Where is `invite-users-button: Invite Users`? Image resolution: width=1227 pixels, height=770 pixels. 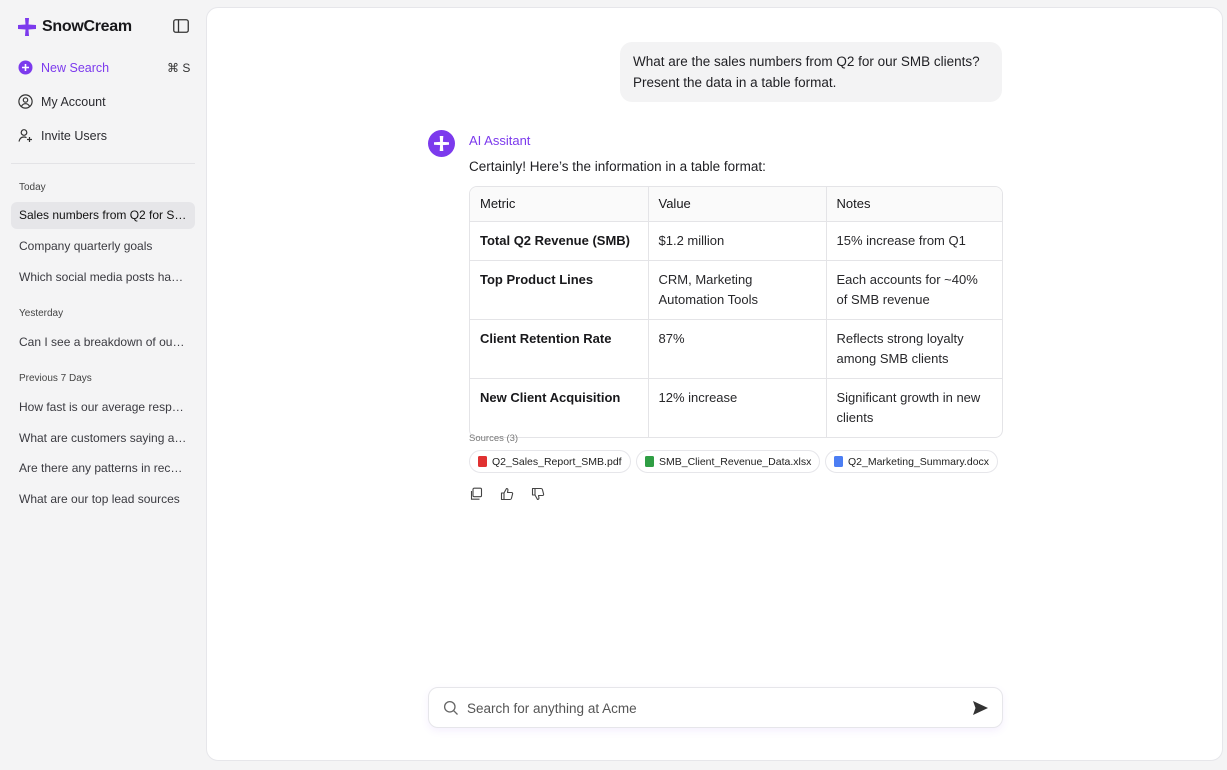
invite-users-button: Invite Users is located at coordinates (62, 135).